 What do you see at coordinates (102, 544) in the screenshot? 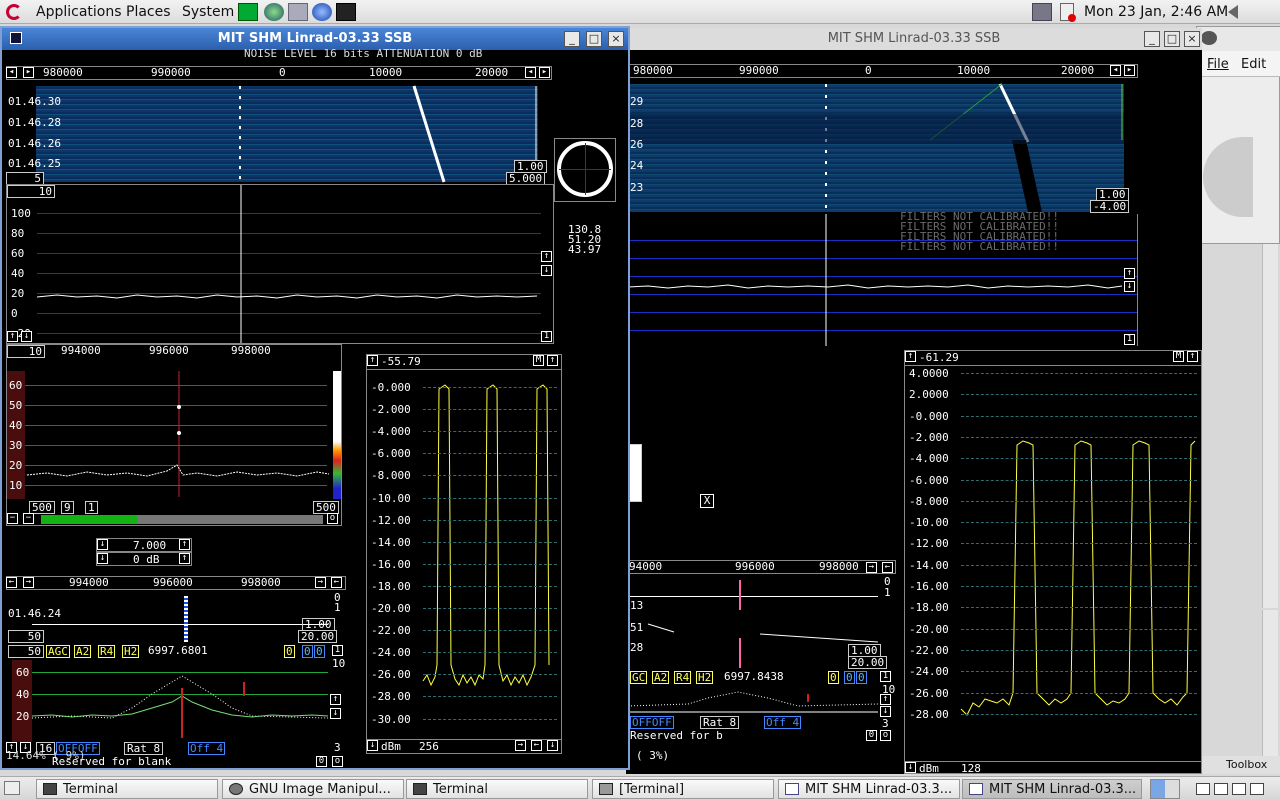
I see `win1-gain1-down: ↓` at bounding box center [102, 544].